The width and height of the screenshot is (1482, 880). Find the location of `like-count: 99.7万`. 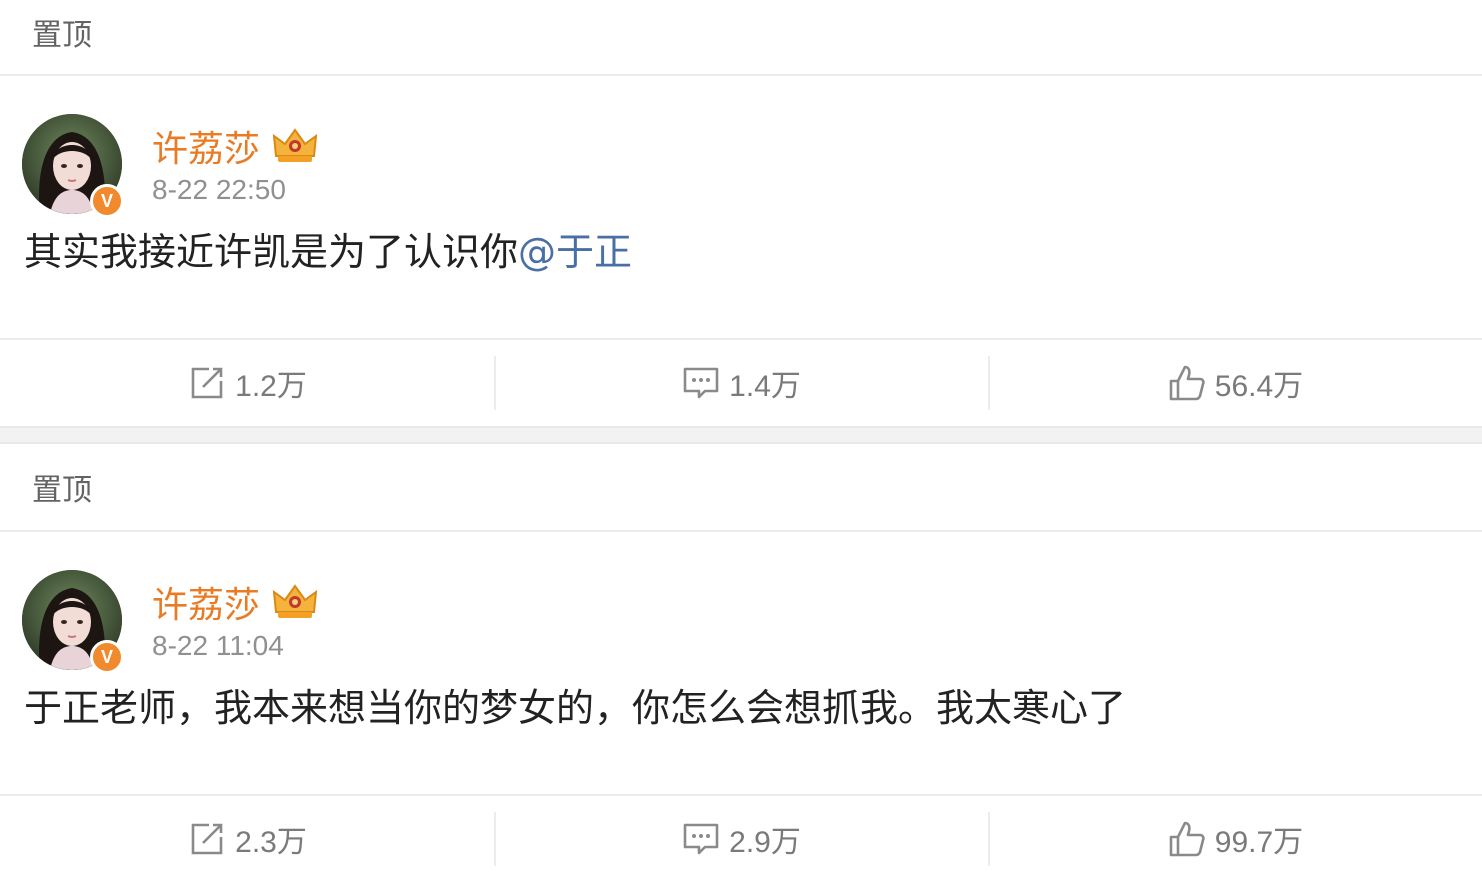

like-count: 99.7万 is located at coordinates (1259, 842).